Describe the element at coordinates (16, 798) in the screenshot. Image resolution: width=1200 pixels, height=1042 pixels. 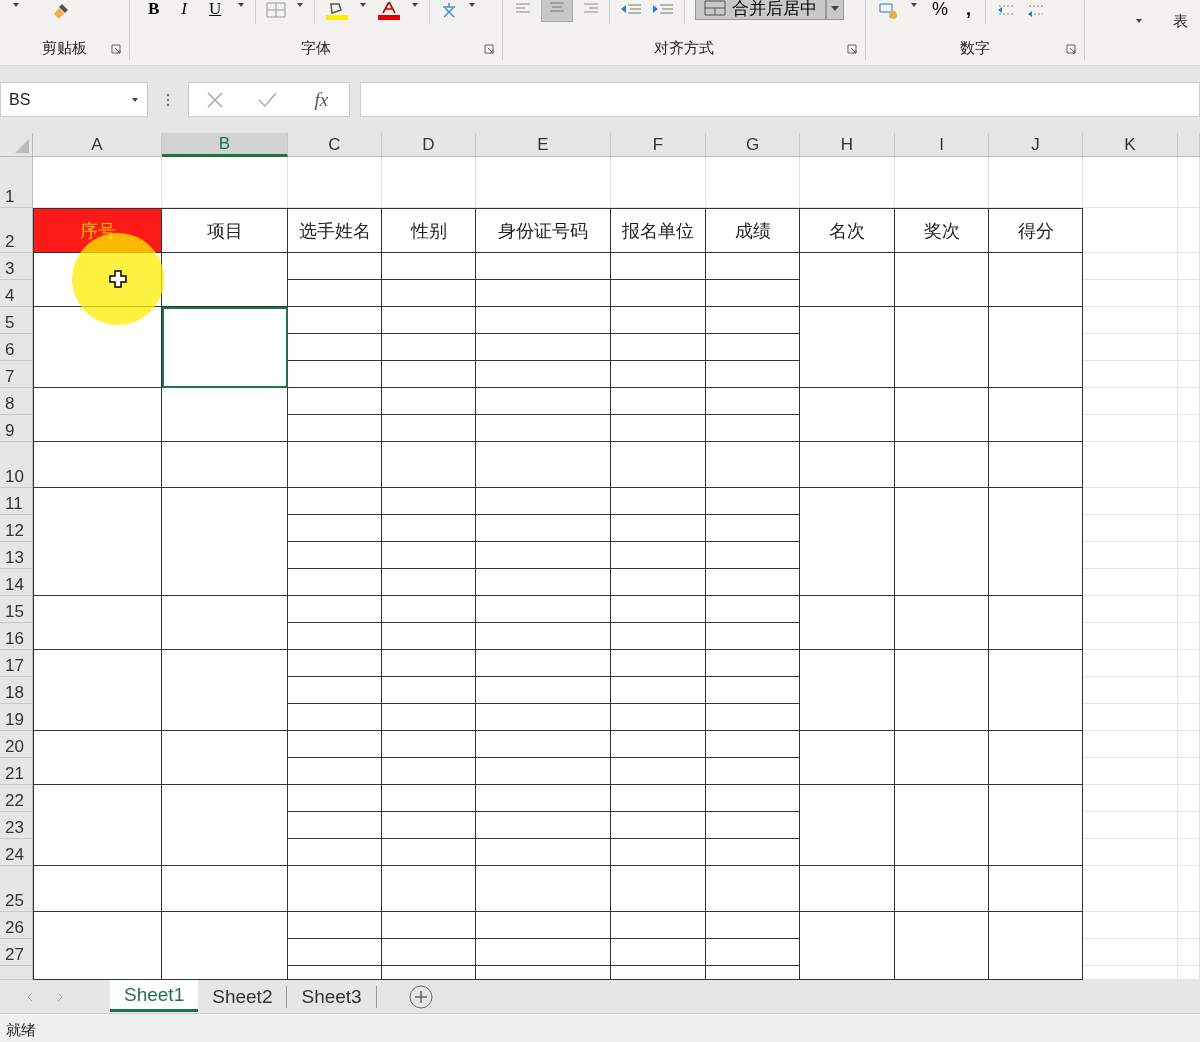
I see `row-header: 22` at that location.